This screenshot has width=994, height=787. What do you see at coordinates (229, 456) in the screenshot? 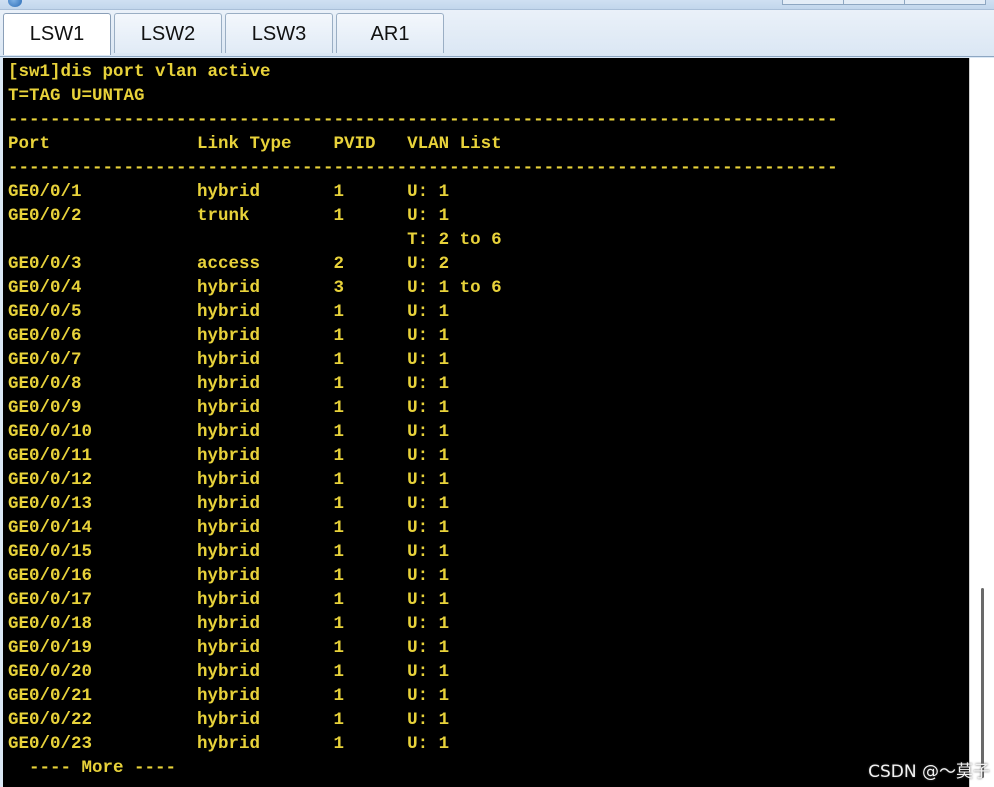
I see `table-row: GE0/0/11 hybrid 1 U: 1` at bounding box center [229, 456].